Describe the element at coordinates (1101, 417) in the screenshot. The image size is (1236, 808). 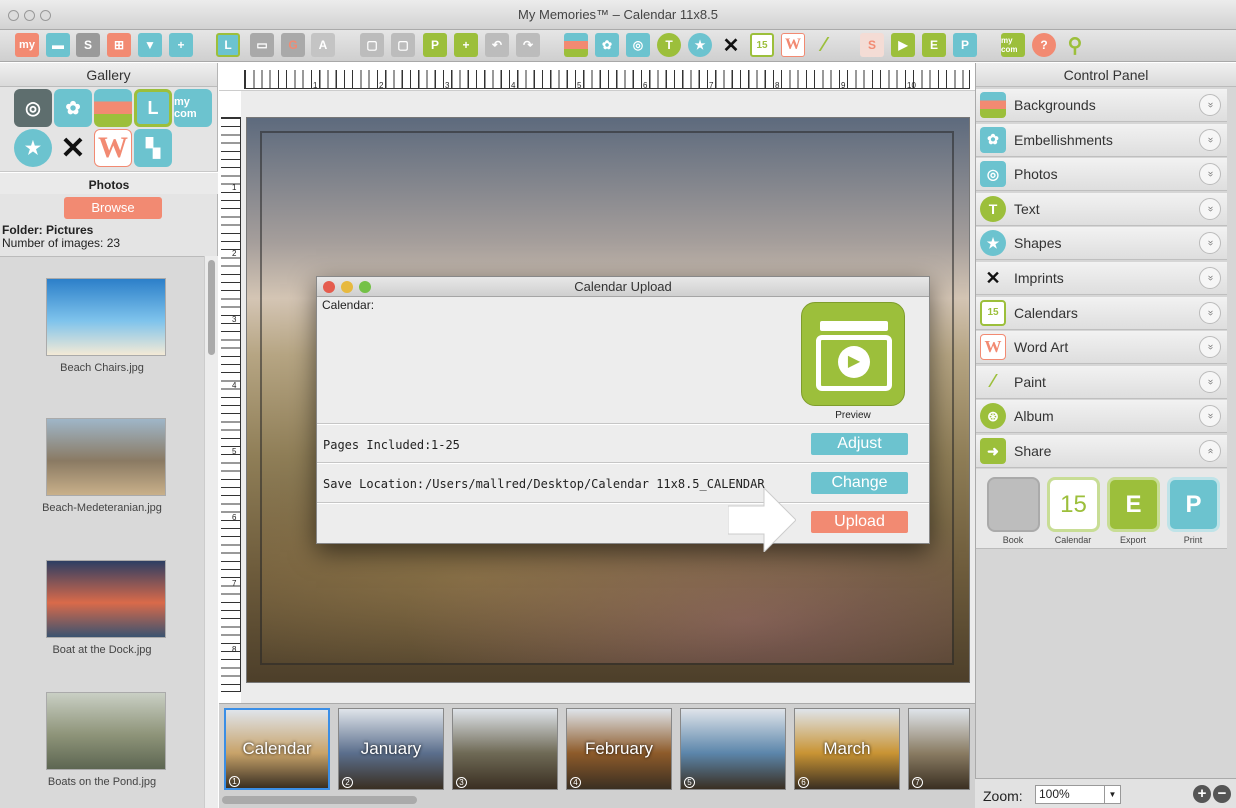
I see `cp-item-album: ⊛ Album »` at that location.